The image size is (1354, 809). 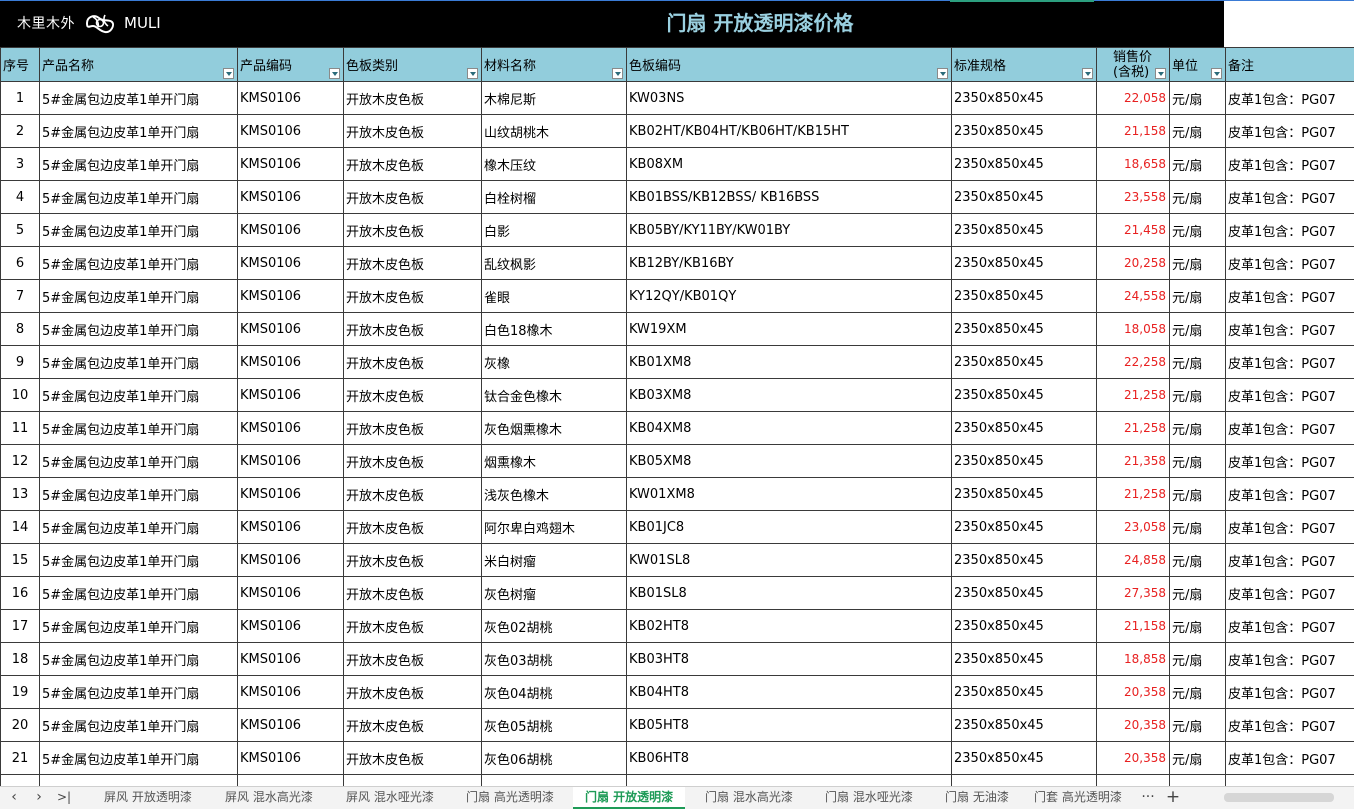 What do you see at coordinates (1282, 797) in the screenshot?
I see `horizontal-scrollbar` at bounding box center [1282, 797].